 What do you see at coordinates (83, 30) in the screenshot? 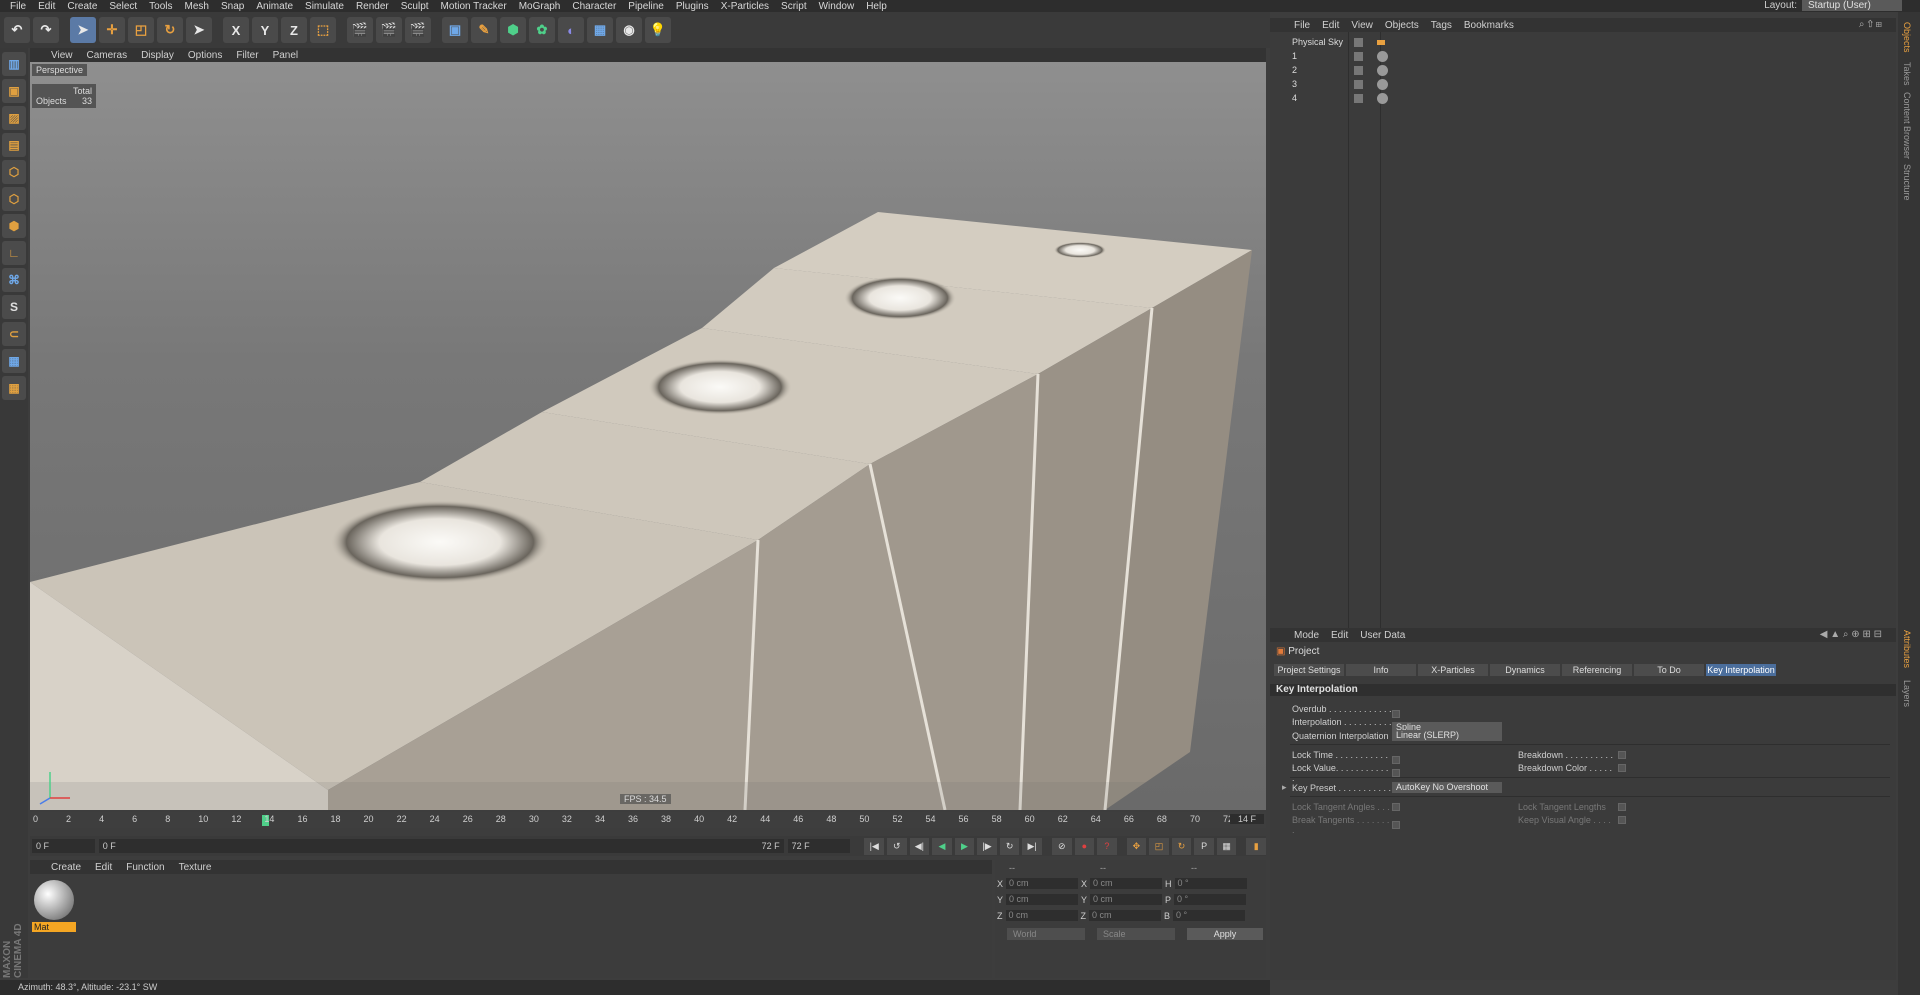
I see `select-tool-icon: ➤` at bounding box center [83, 30].